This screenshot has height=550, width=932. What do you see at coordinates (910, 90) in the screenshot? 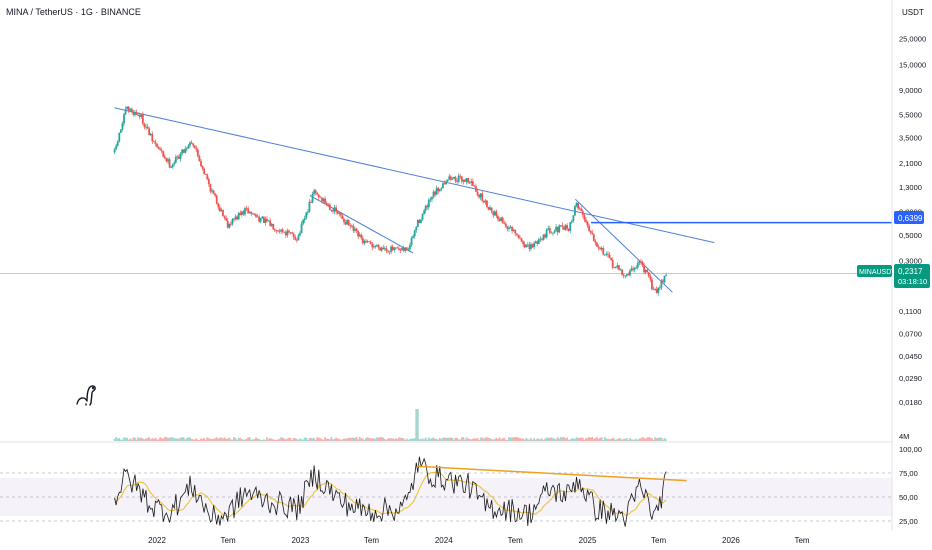
I see `price-tick-label: 9,0000` at bounding box center [910, 90].